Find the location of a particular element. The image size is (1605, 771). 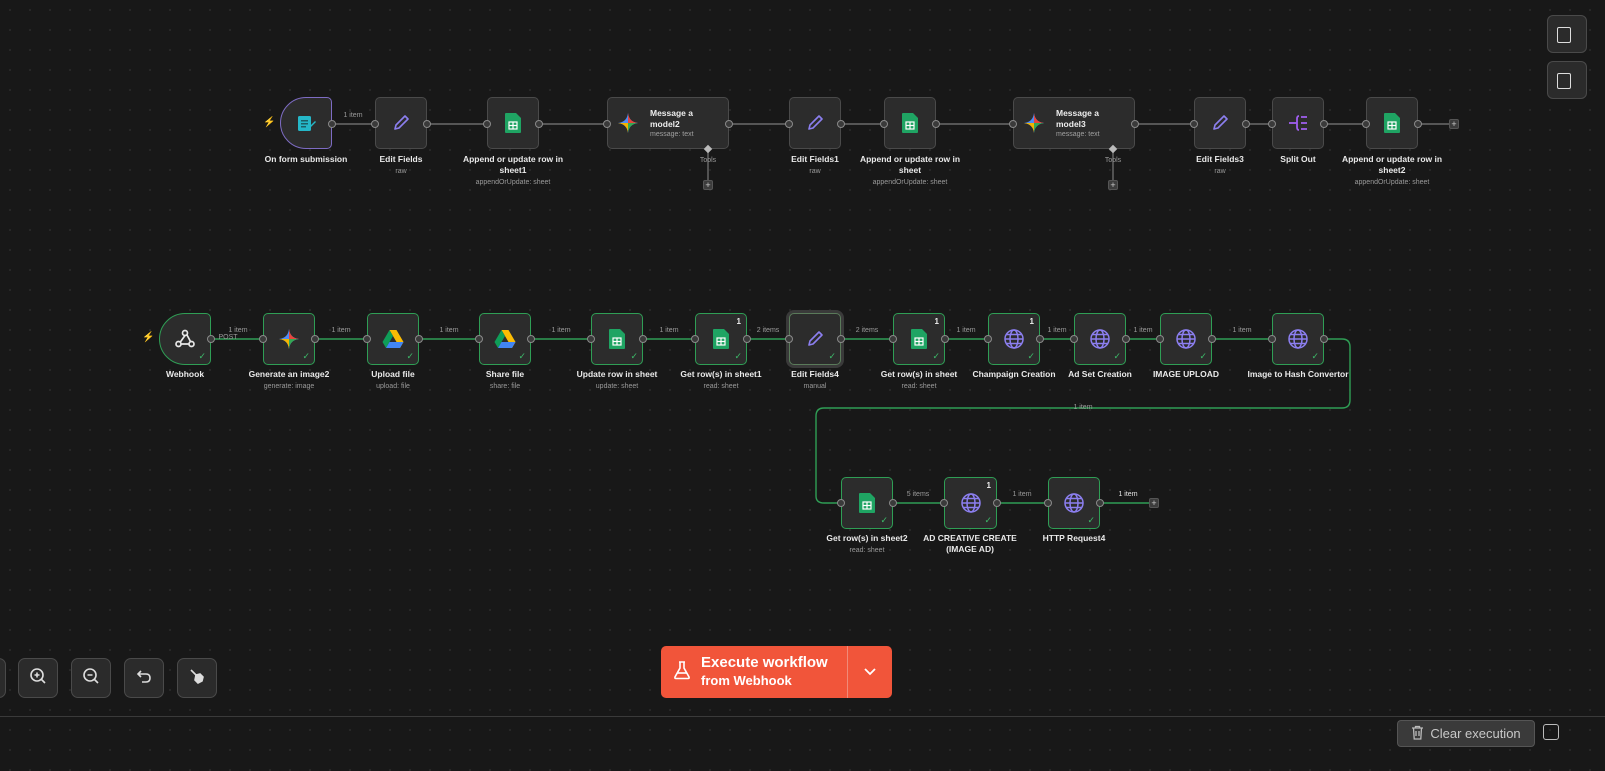

node-ad-creative-create: 1 ✓ is located at coordinates (970, 503).